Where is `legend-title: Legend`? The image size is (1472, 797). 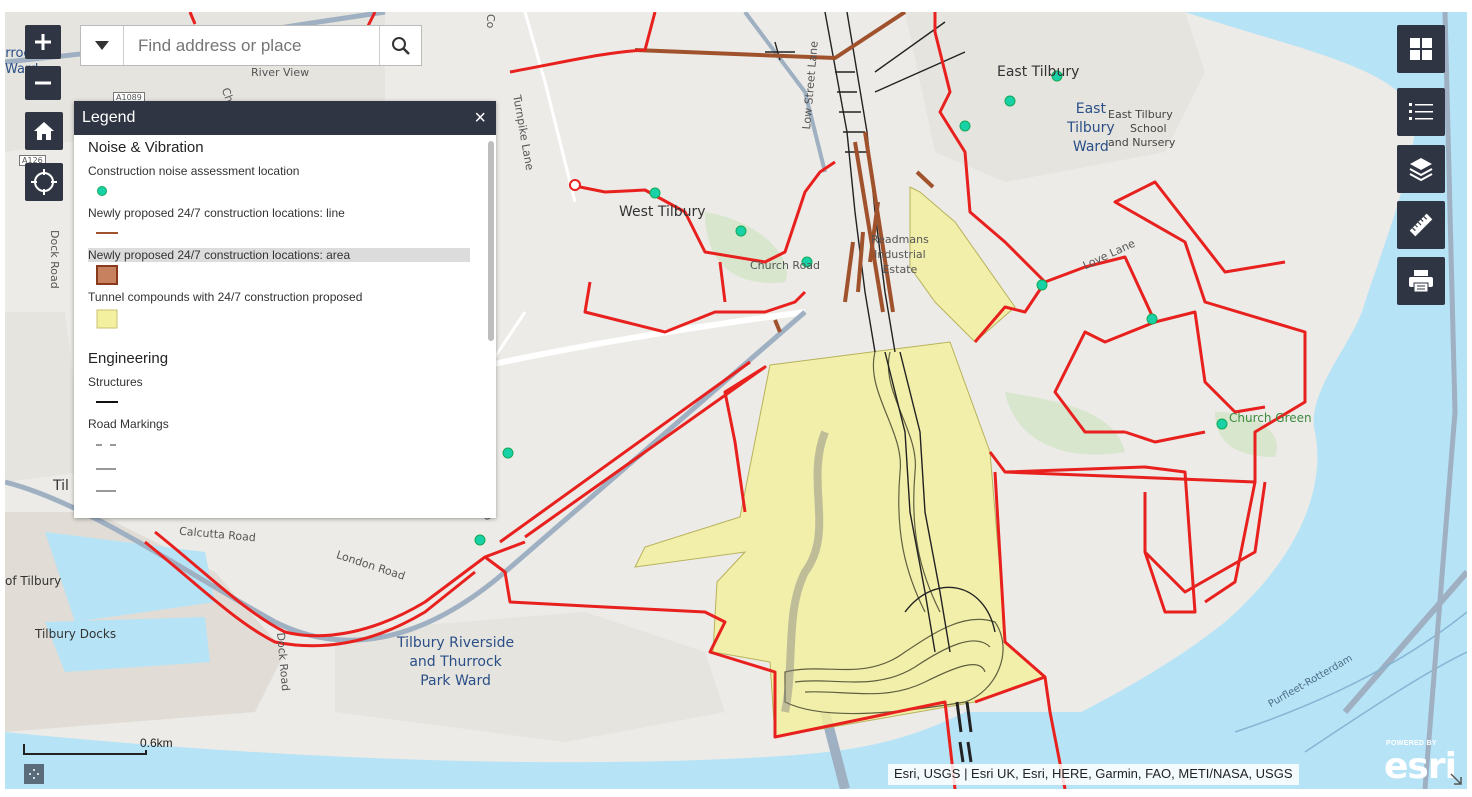
legend-title: Legend is located at coordinates (109, 117).